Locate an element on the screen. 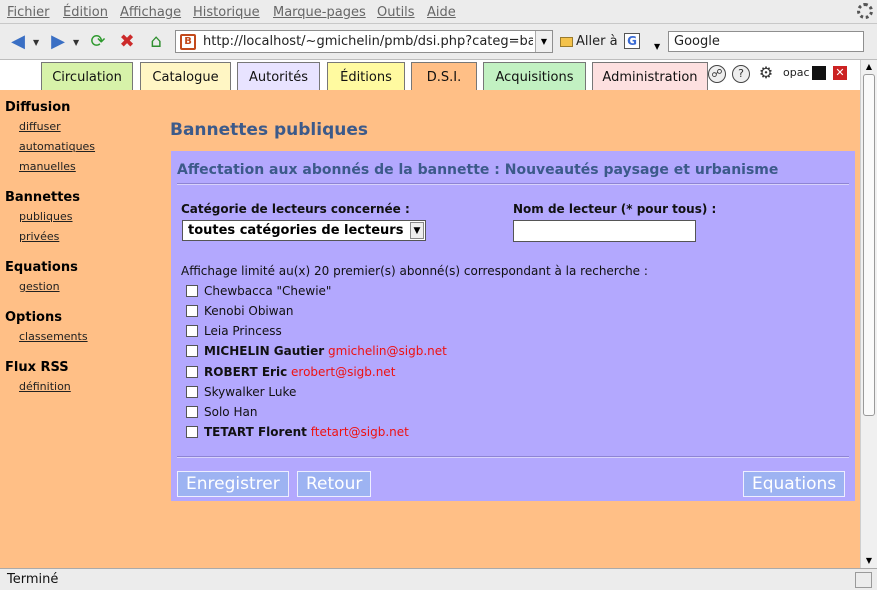  sidebar-link-gestion: gestion is located at coordinates (87, 286).